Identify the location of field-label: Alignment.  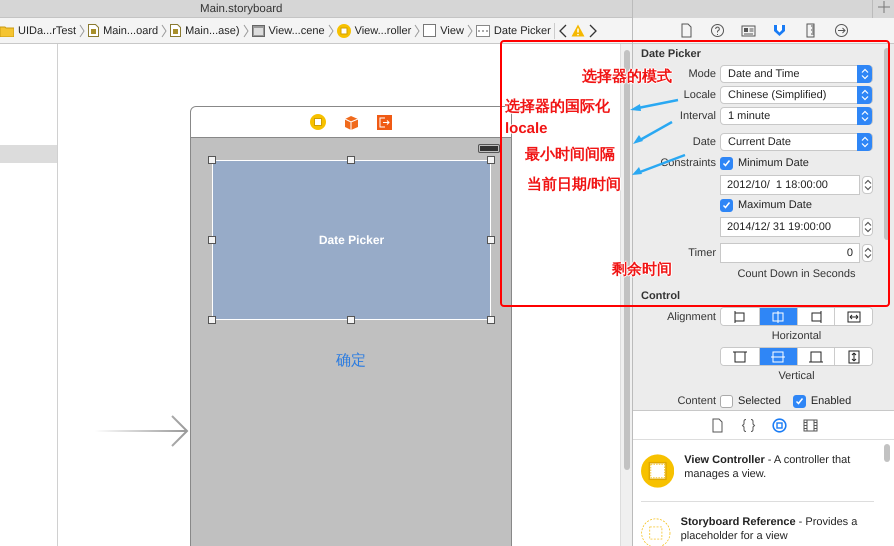
(691, 316).